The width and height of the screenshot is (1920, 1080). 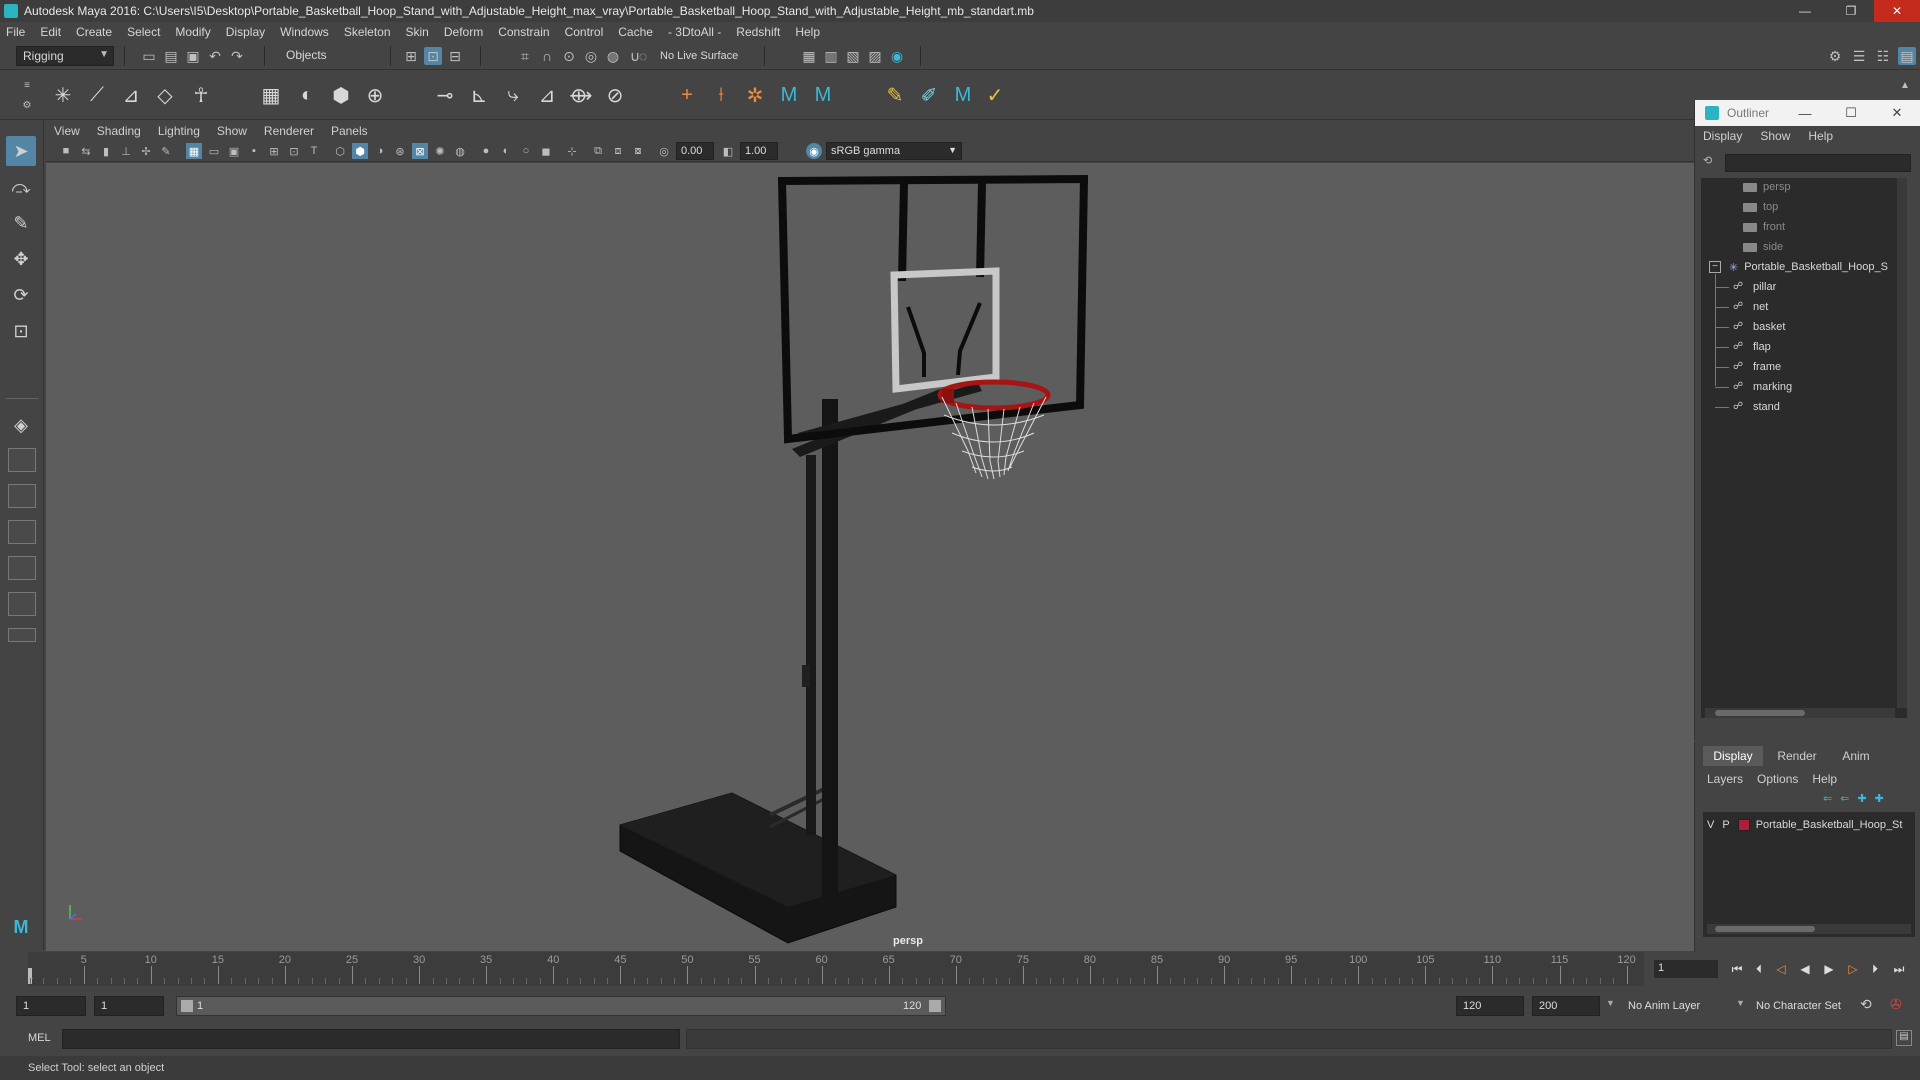 What do you see at coordinates (340, 151) in the screenshot?
I see `wireframe-icon: ⬡` at bounding box center [340, 151].